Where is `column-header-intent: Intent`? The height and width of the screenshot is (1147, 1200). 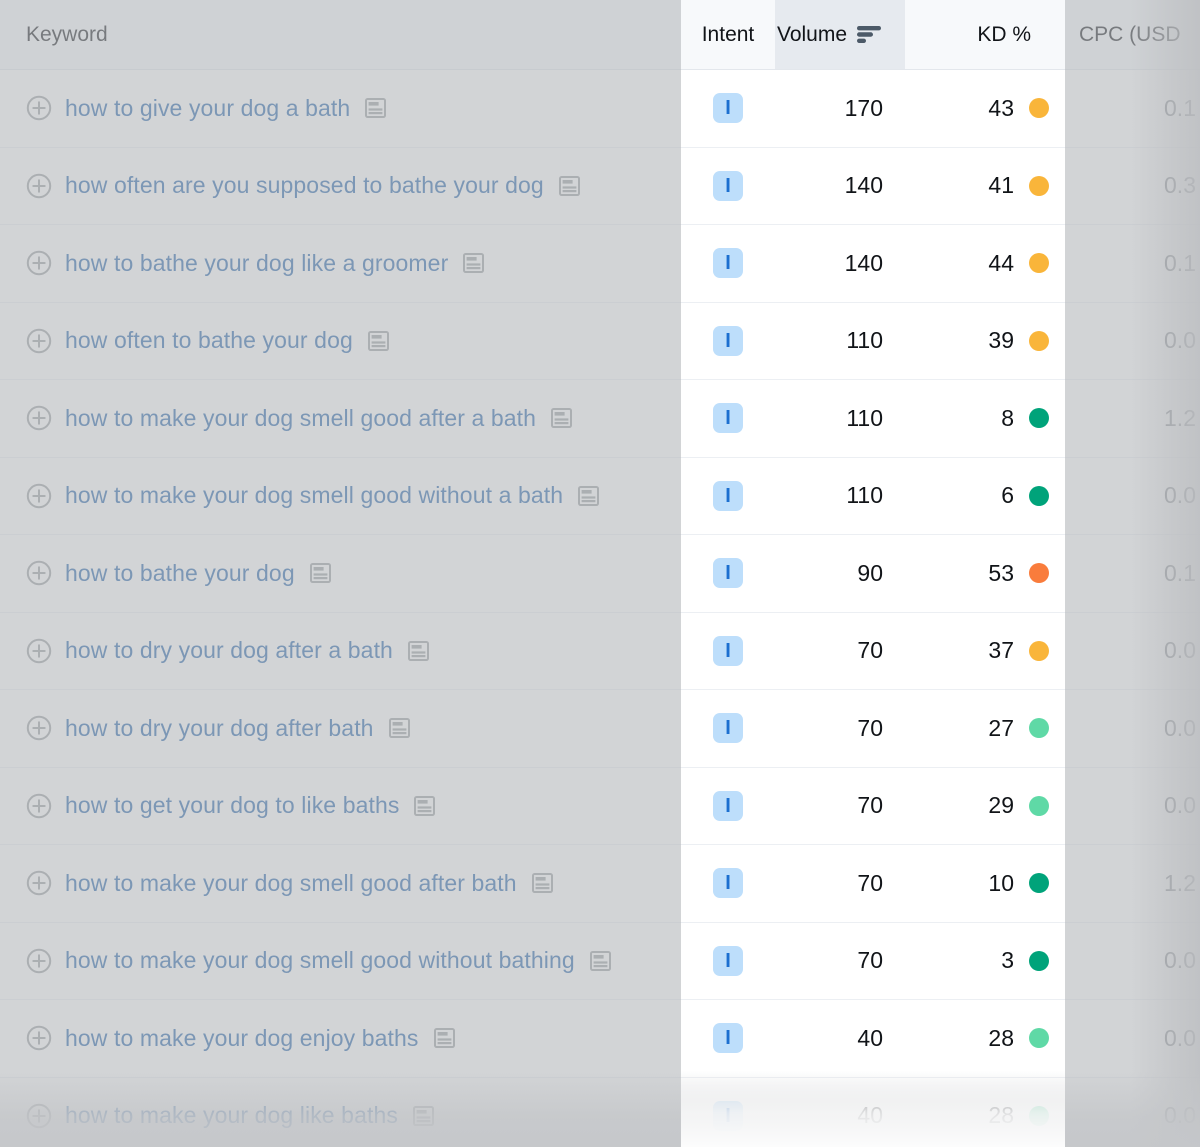 column-header-intent: Intent is located at coordinates (728, 34).